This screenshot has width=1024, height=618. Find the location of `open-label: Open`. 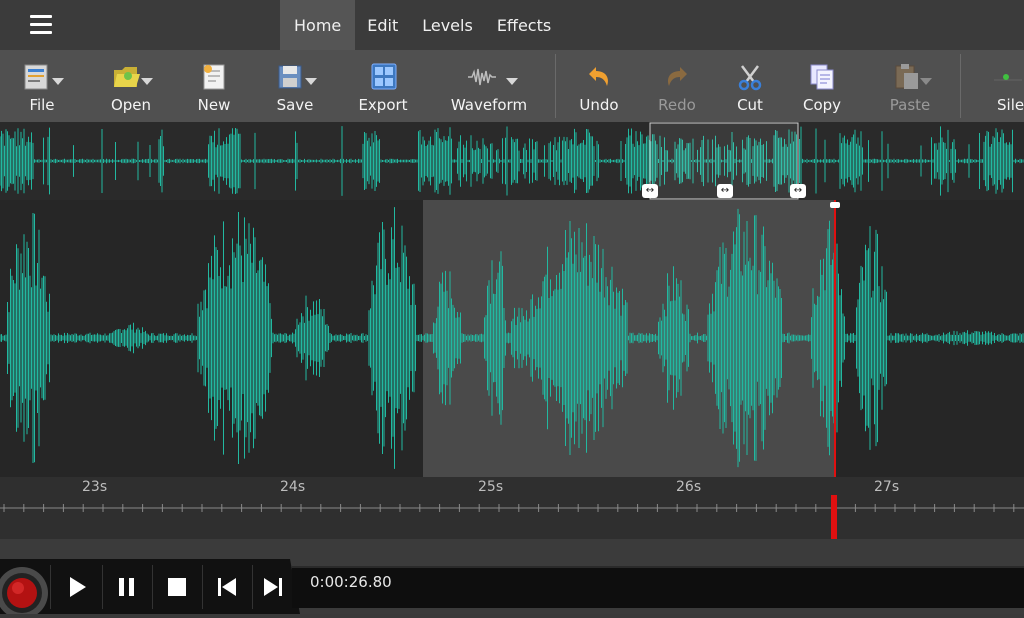

open-label: Open is located at coordinates (131, 105).